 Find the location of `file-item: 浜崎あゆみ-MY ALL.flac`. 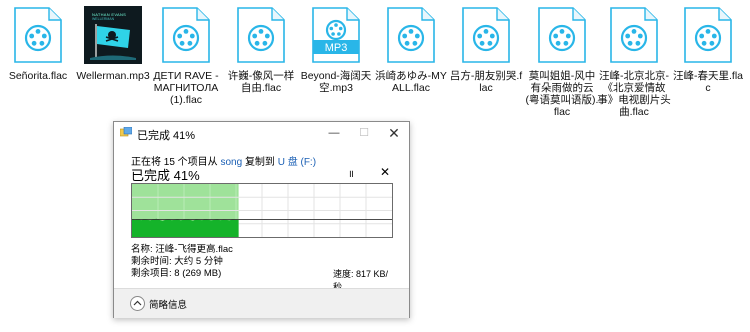

file-item: 浜崎あゆみ-MY ALL.flac is located at coordinates (411, 50).